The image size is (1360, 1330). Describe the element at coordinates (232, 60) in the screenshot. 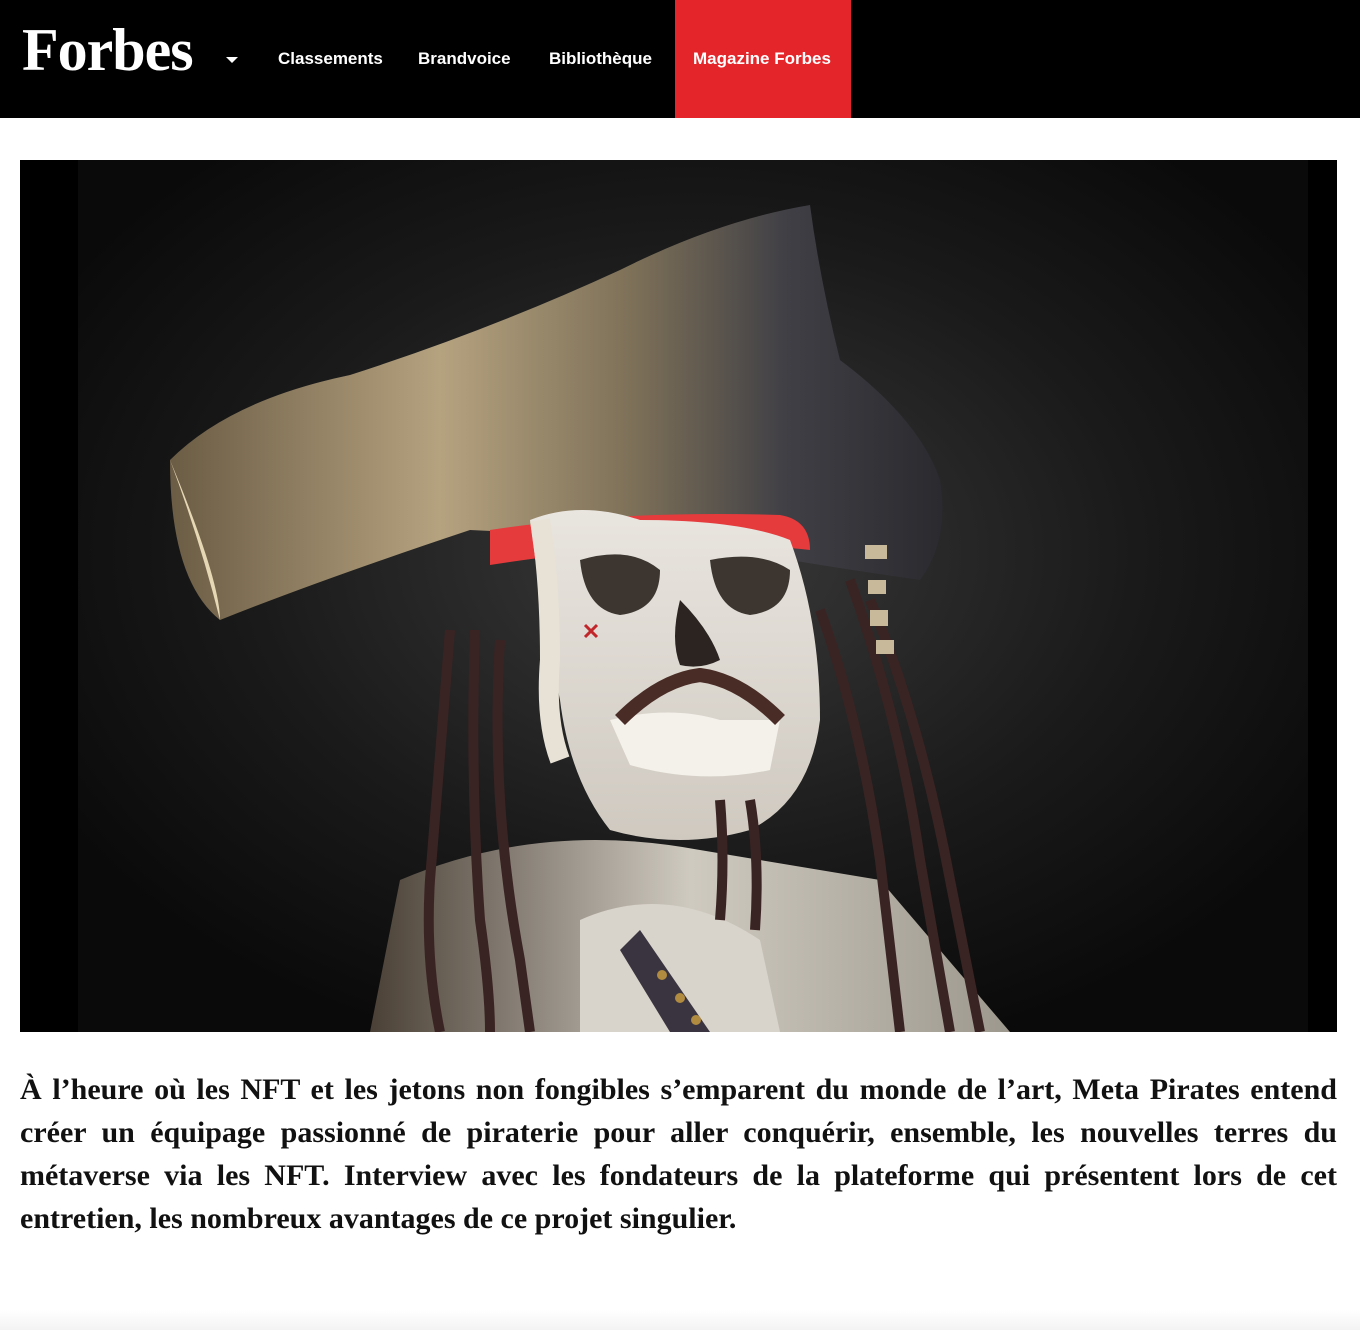

I see `chevron-down-icon` at that location.